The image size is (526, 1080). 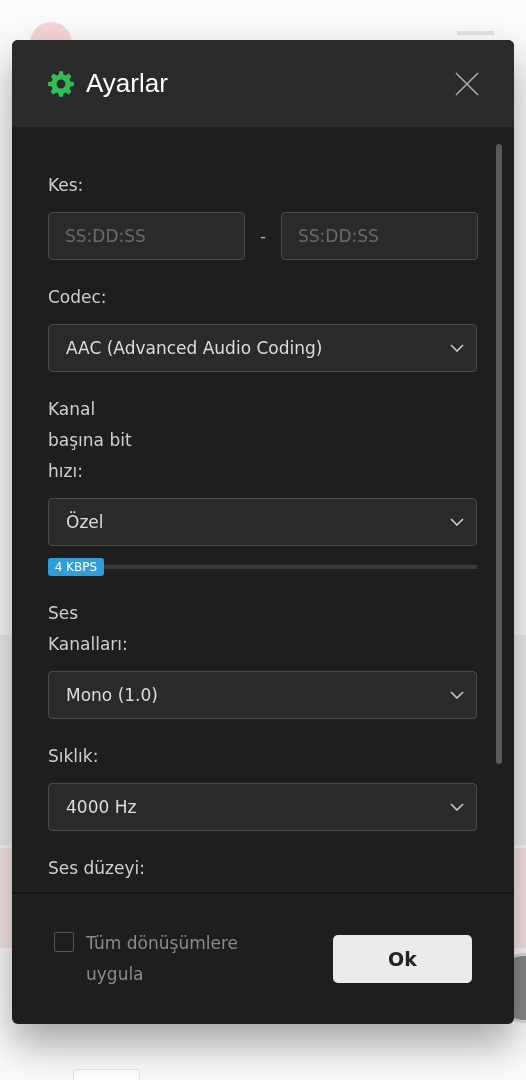 I want to click on dropdown: Mono (1.0), so click(x=262, y=695).